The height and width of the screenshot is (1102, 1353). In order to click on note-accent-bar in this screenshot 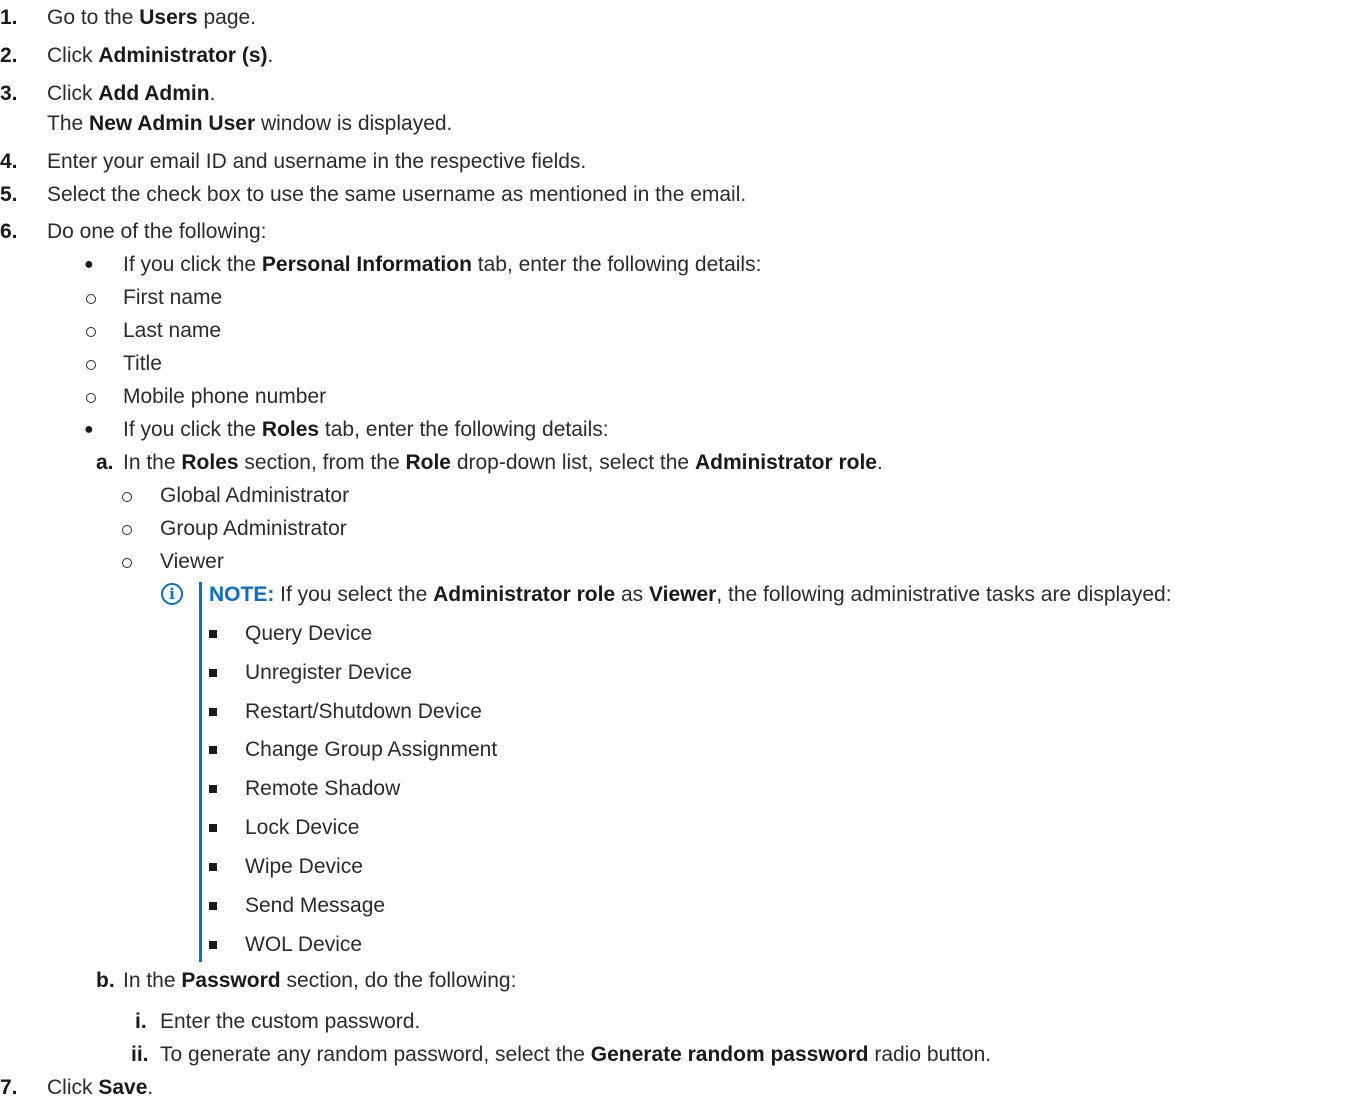, I will do `click(200, 772)`.